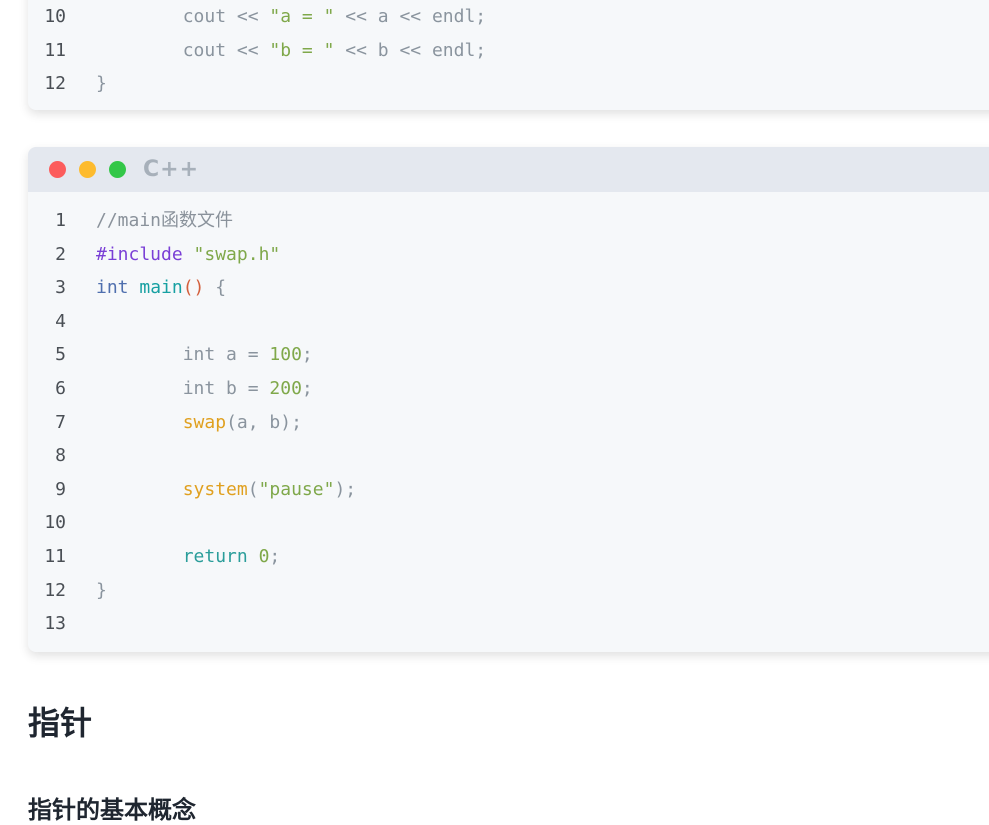 The height and width of the screenshot is (825, 989). Describe the element at coordinates (60, 321) in the screenshot. I see `line-number: 4` at that location.